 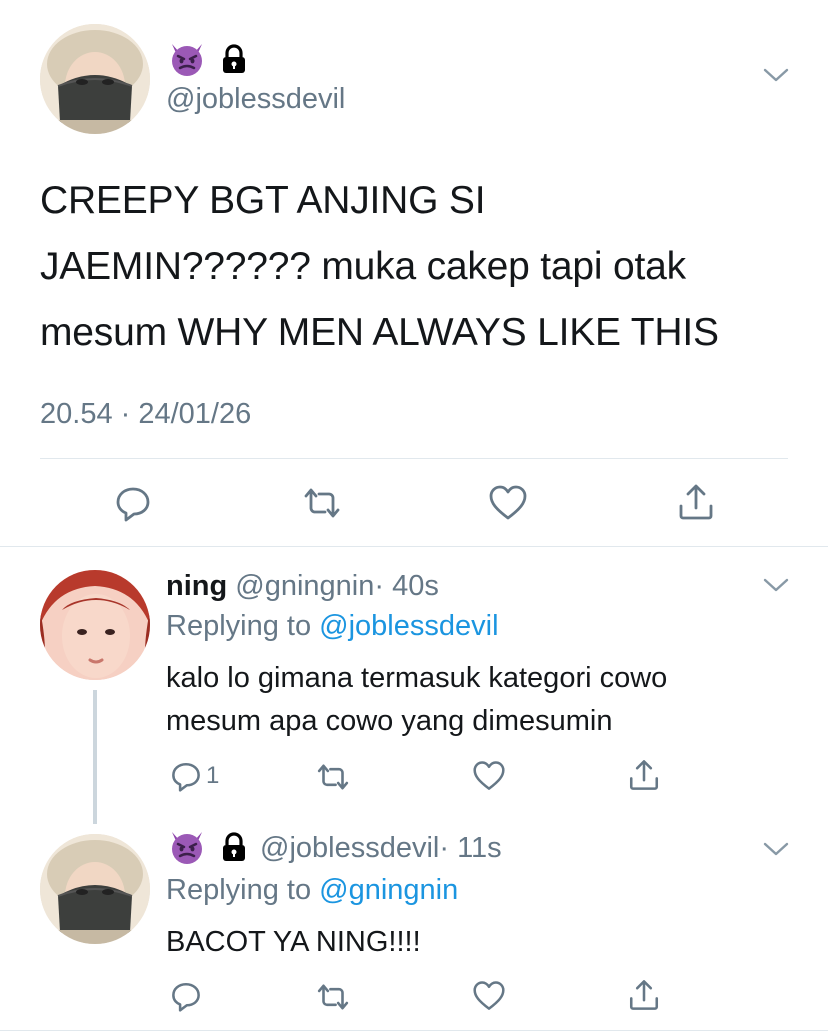 I want to click on tweet-author-handle: @joblessdevil, so click(x=255, y=99).